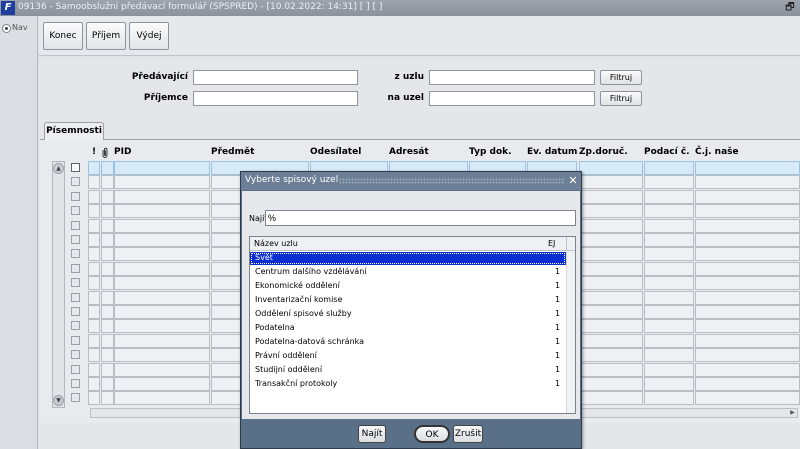 This screenshot has height=449, width=800. Describe the element at coordinates (573, 180) in the screenshot. I see `close-icon: ✕` at that location.